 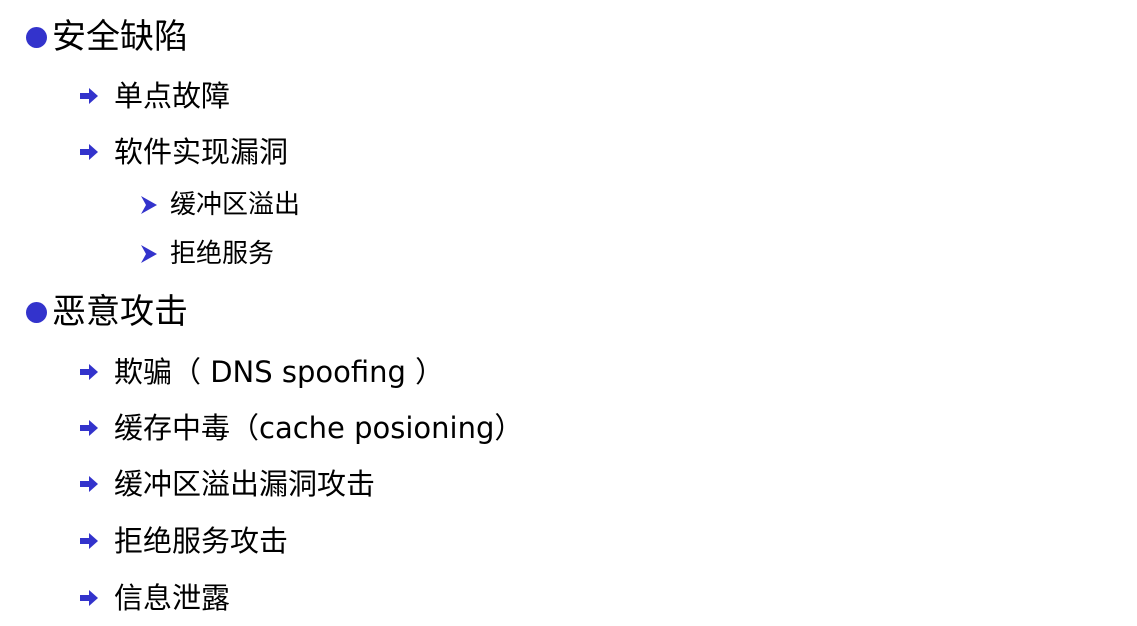 I want to click on list-item-text: 单点故障, so click(x=172, y=96).